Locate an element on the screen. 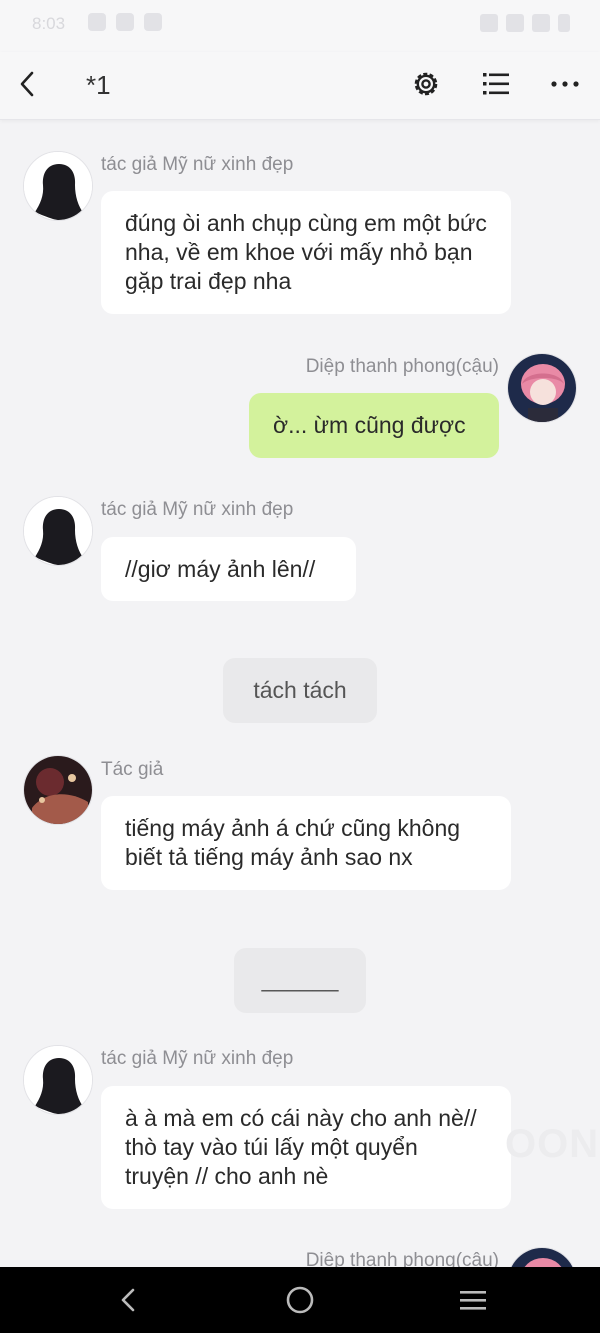 This screenshot has width=600, height=1333. more-dots-icon is located at coordinates (565, 84).